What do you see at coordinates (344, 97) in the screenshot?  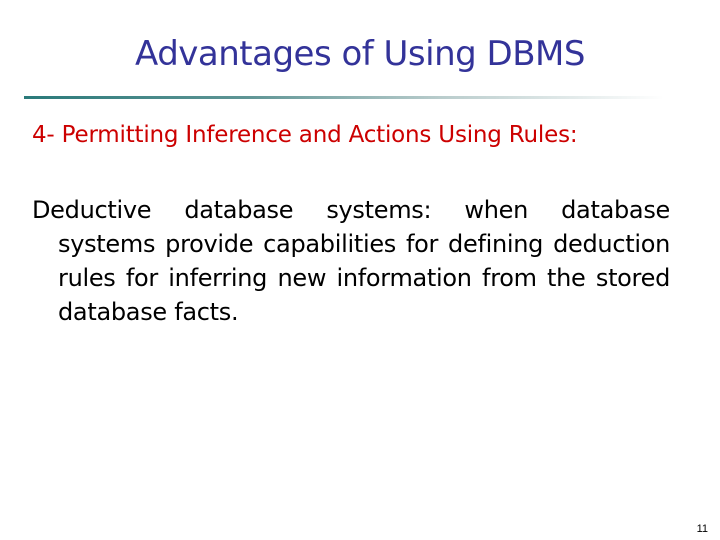 I see `title-divider` at bounding box center [344, 97].